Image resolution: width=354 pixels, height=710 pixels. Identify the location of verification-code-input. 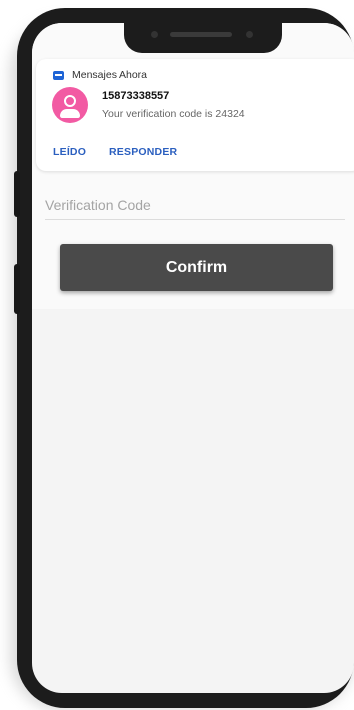
(195, 205).